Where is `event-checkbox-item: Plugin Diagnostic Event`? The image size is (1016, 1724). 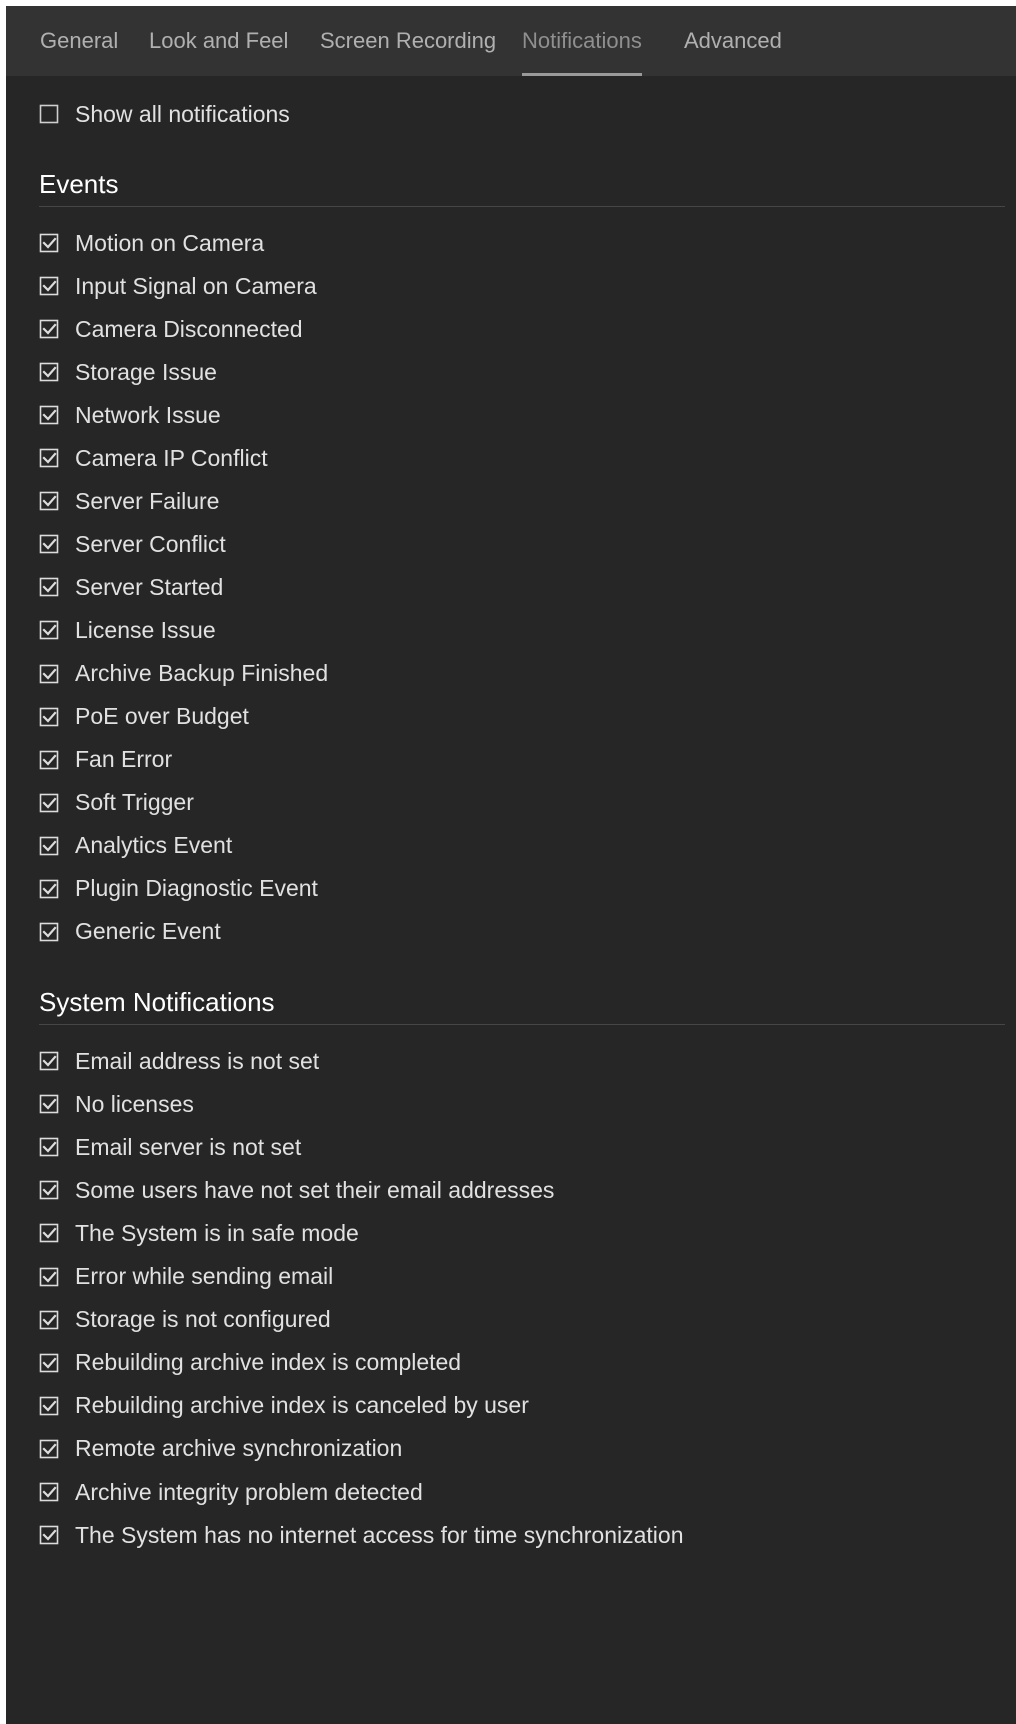 event-checkbox-item: Plugin Diagnostic Event is located at coordinates (178, 889).